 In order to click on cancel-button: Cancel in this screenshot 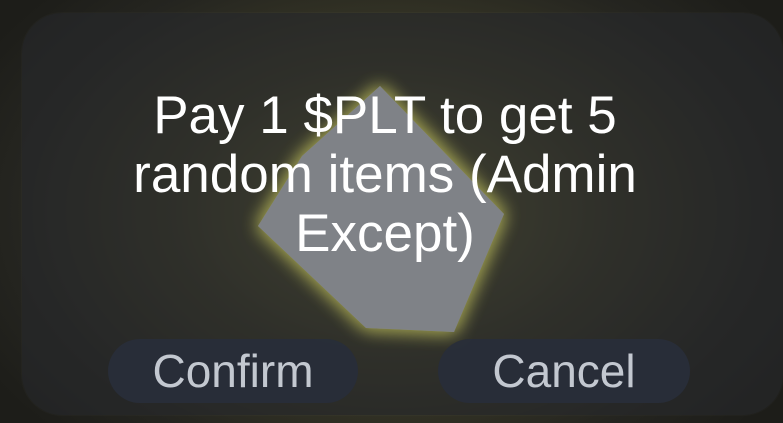, I will do `click(564, 371)`.